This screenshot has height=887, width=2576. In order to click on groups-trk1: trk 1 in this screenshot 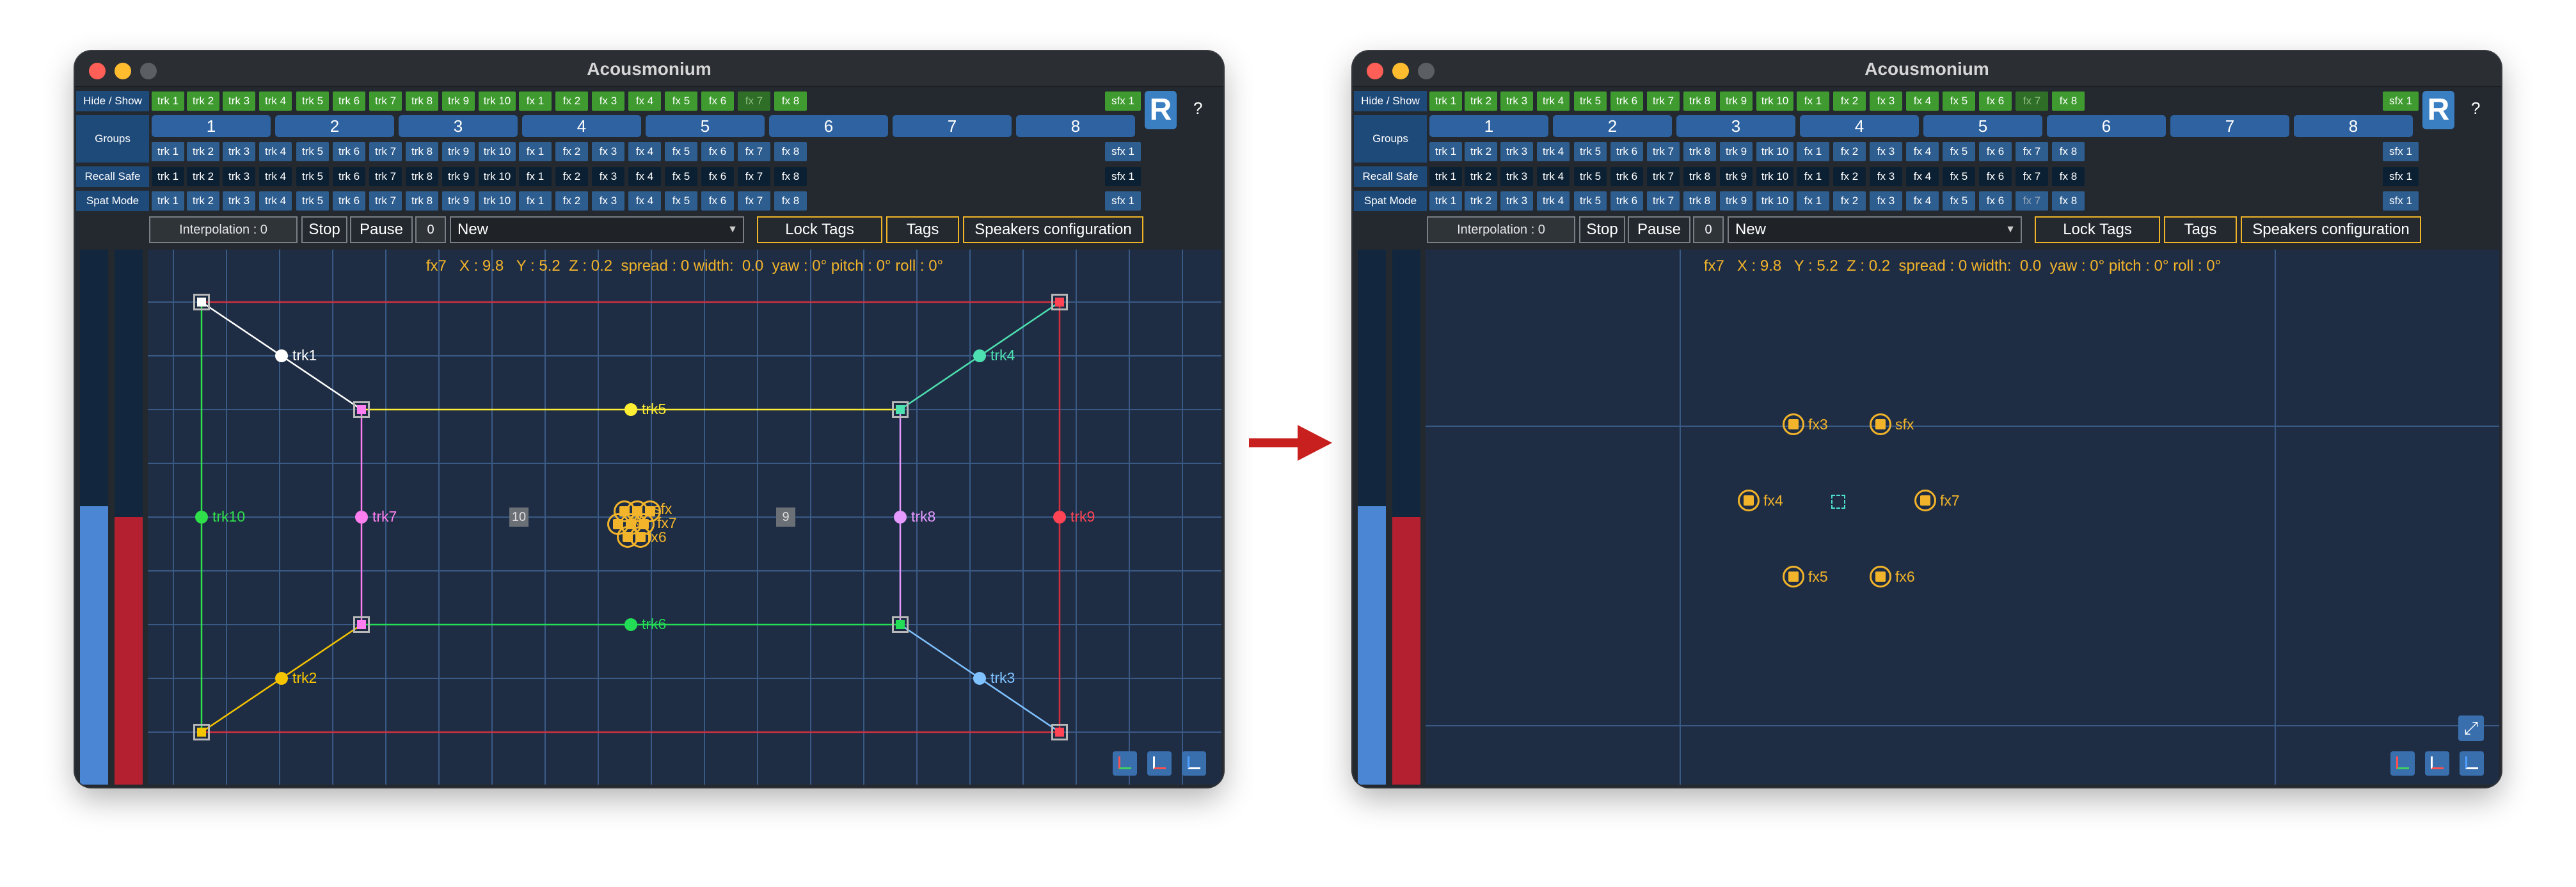, I will do `click(1446, 152)`.